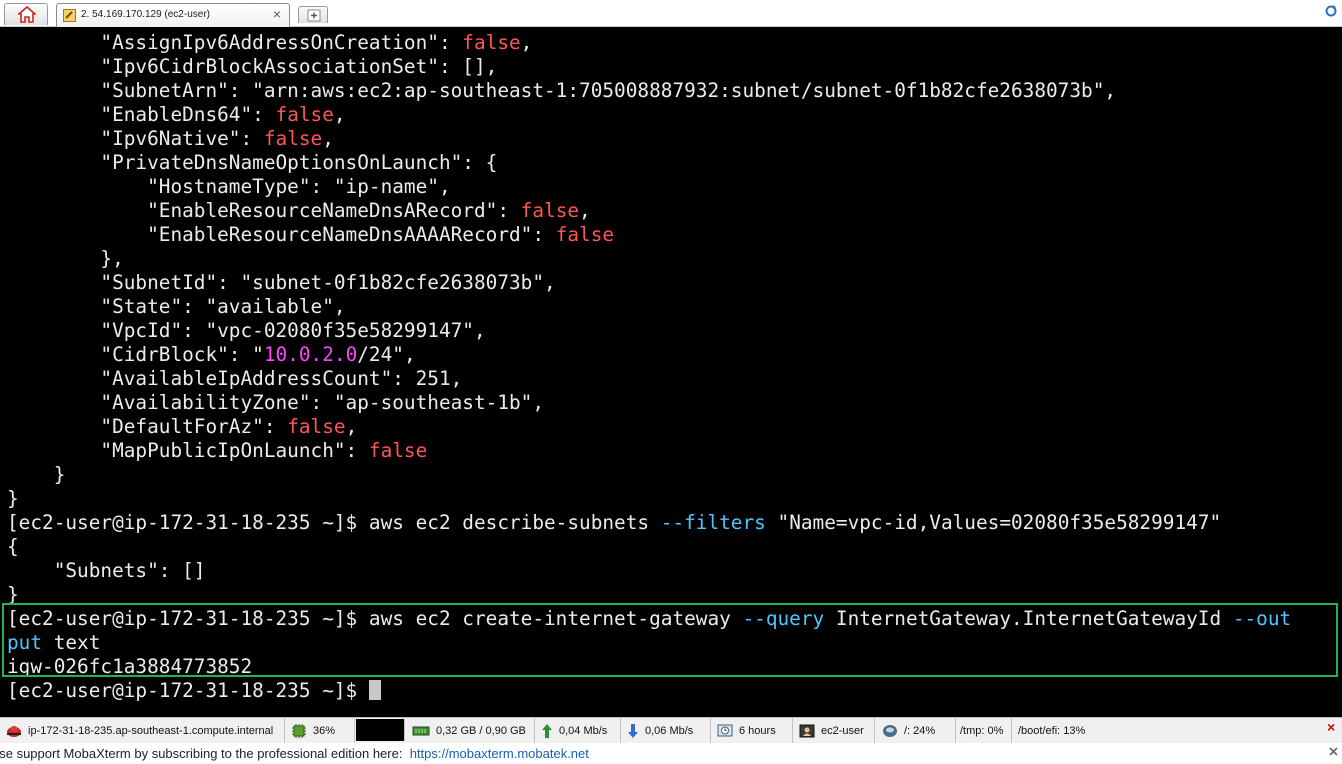 Image resolution: width=1342 pixels, height=764 pixels. I want to click on terminal-line: "SubnetId": "subnet-0f1b82cfe2638073b",, so click(649, 283).